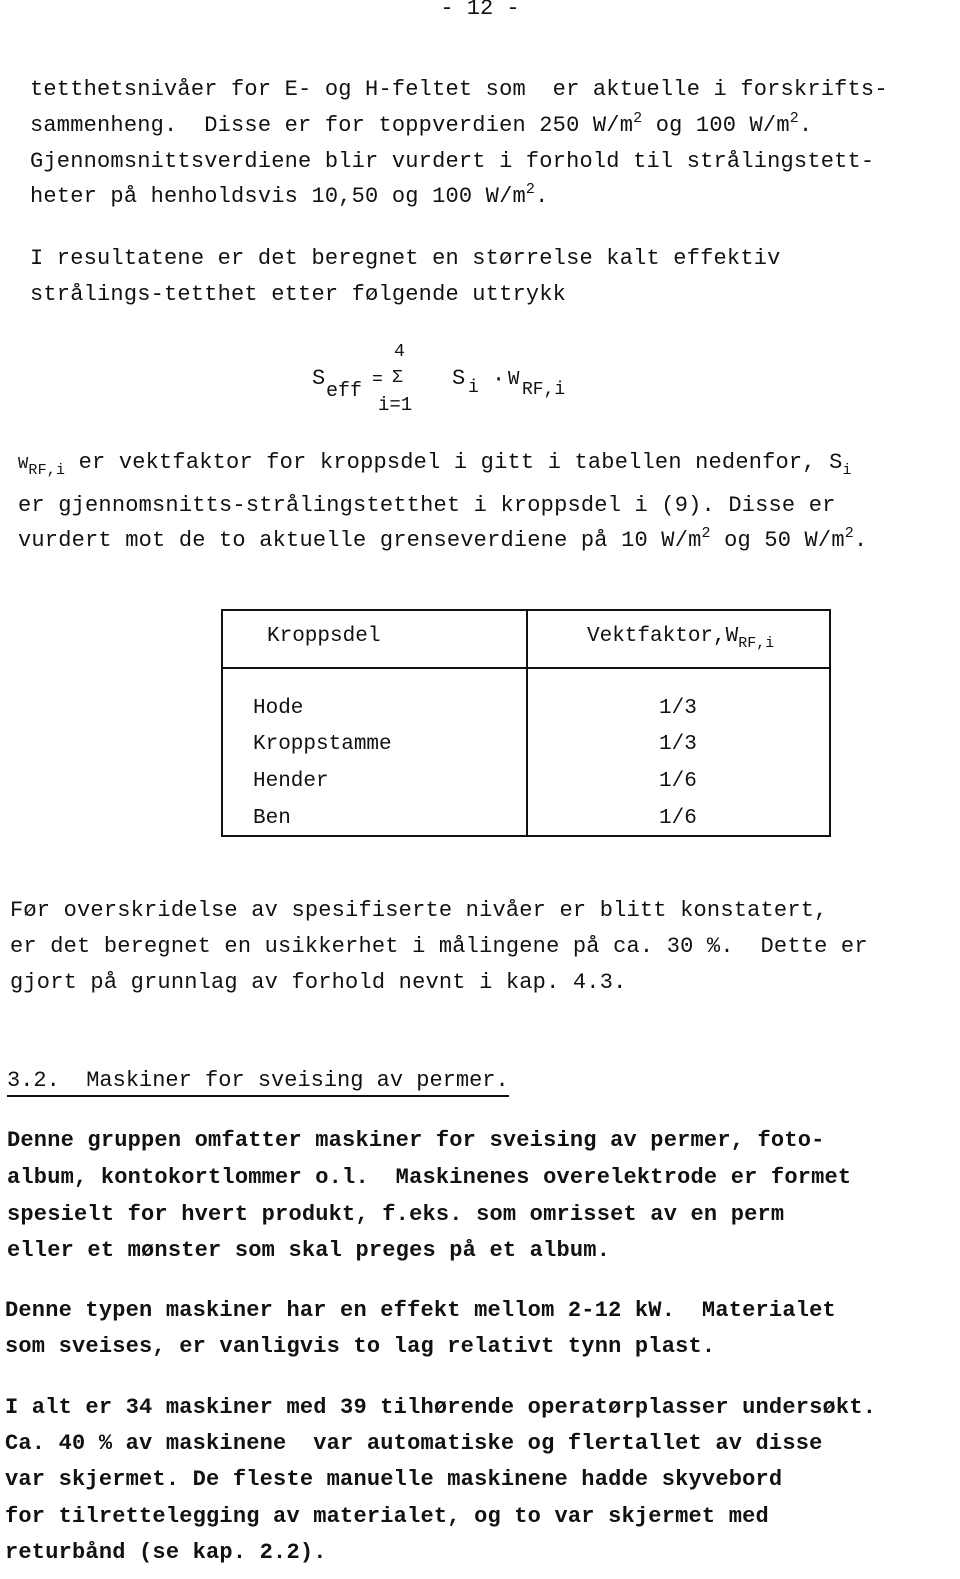 The image size is (960, 1579). I want to click on text-line: heter på henholdsvis 10,50 og 100 W/m2., so click(289, 195).